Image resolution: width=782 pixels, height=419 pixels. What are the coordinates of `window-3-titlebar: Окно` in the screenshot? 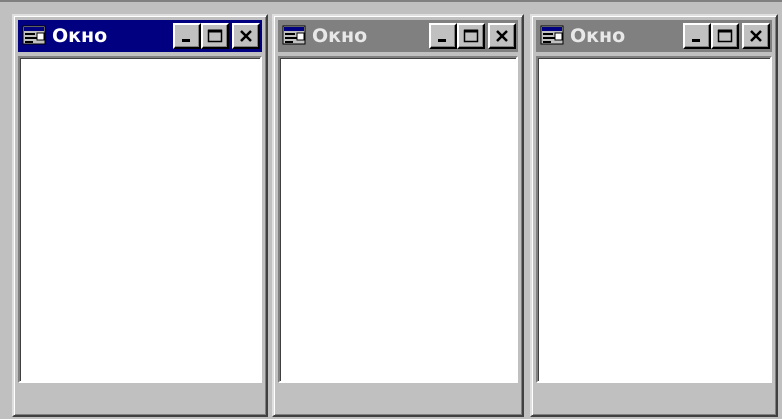 It's located at (654, 36).